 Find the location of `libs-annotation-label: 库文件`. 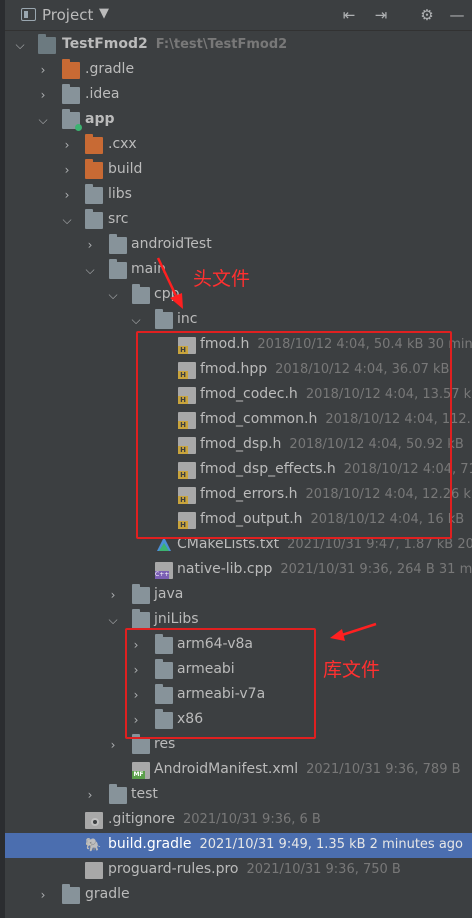

libs-annotation-label: 库文件 is located at coordinates (352, 670).